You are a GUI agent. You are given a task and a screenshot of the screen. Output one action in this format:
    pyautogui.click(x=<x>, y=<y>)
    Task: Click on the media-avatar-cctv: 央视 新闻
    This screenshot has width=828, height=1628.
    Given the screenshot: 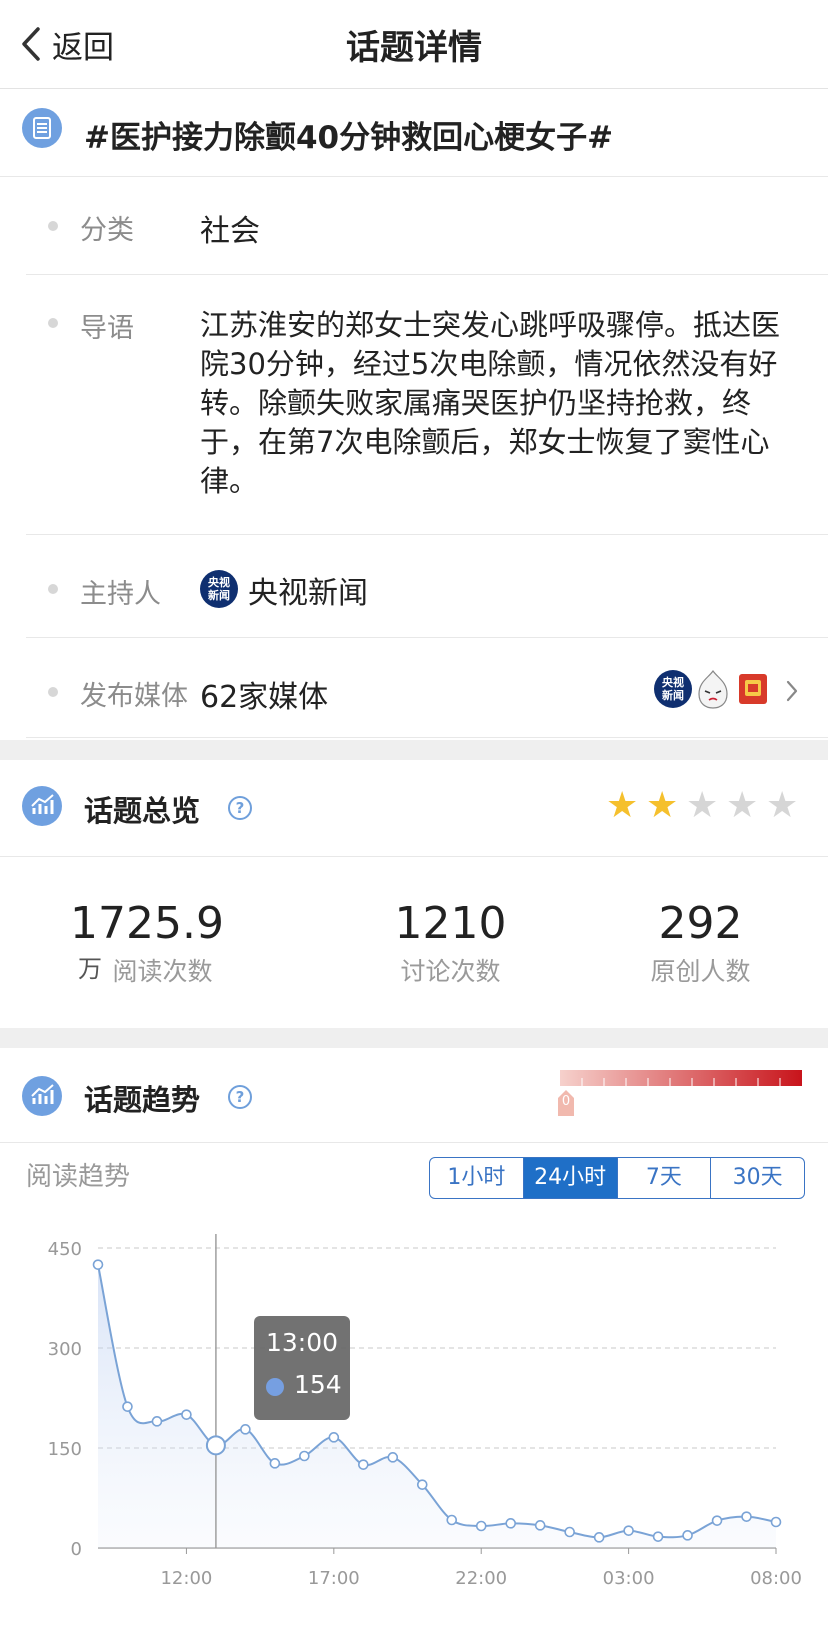 What is the action you would take?
    pyautogui.click(x=673, y=689)
    